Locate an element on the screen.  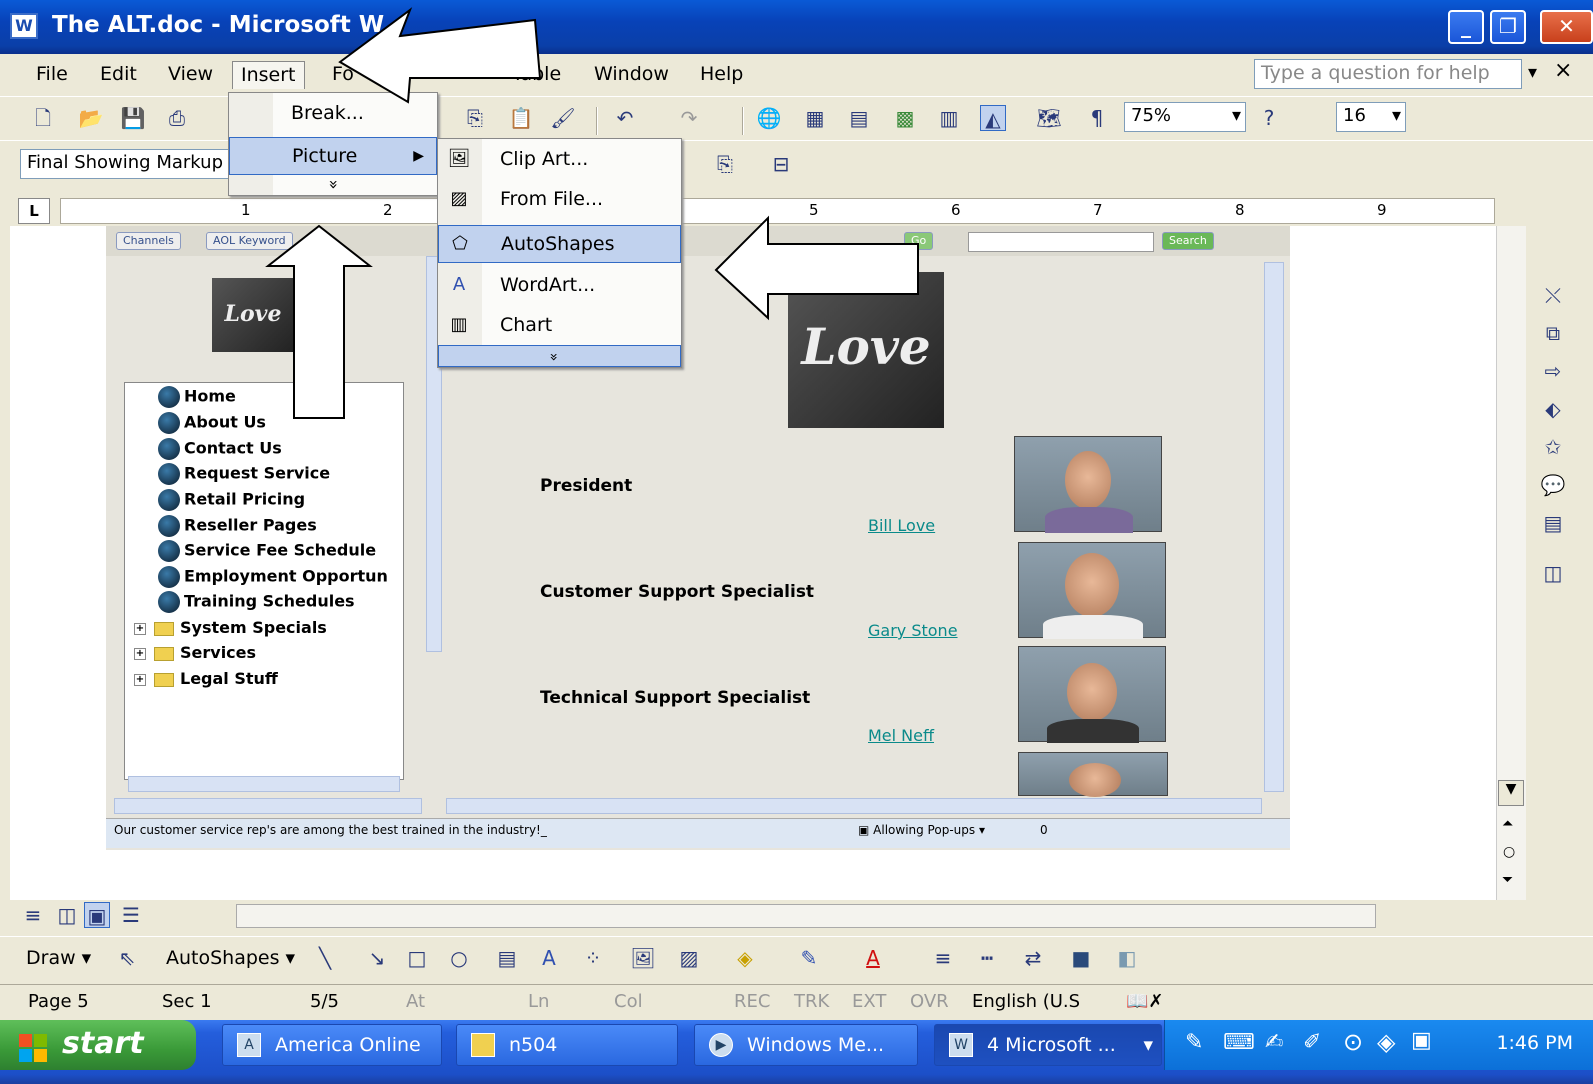
hyperlink-globe-icon: 🌐 is located at coordinates (769, 118).